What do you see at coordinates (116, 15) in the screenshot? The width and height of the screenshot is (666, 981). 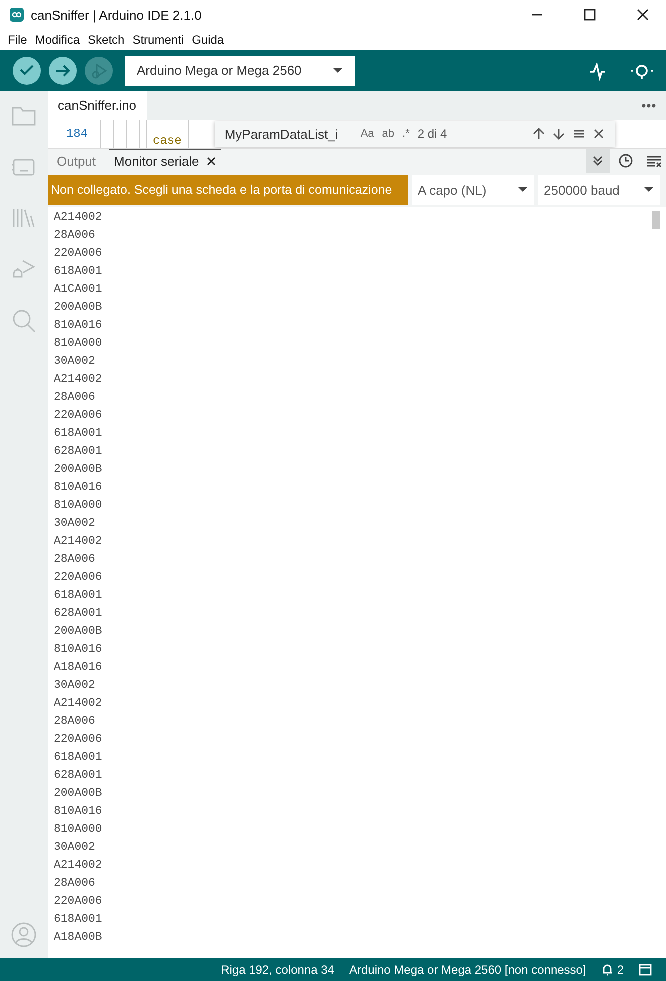 I see `window-title: canSniffer | Arduino IDE 2.1.0` at bounding box center [116, 15].